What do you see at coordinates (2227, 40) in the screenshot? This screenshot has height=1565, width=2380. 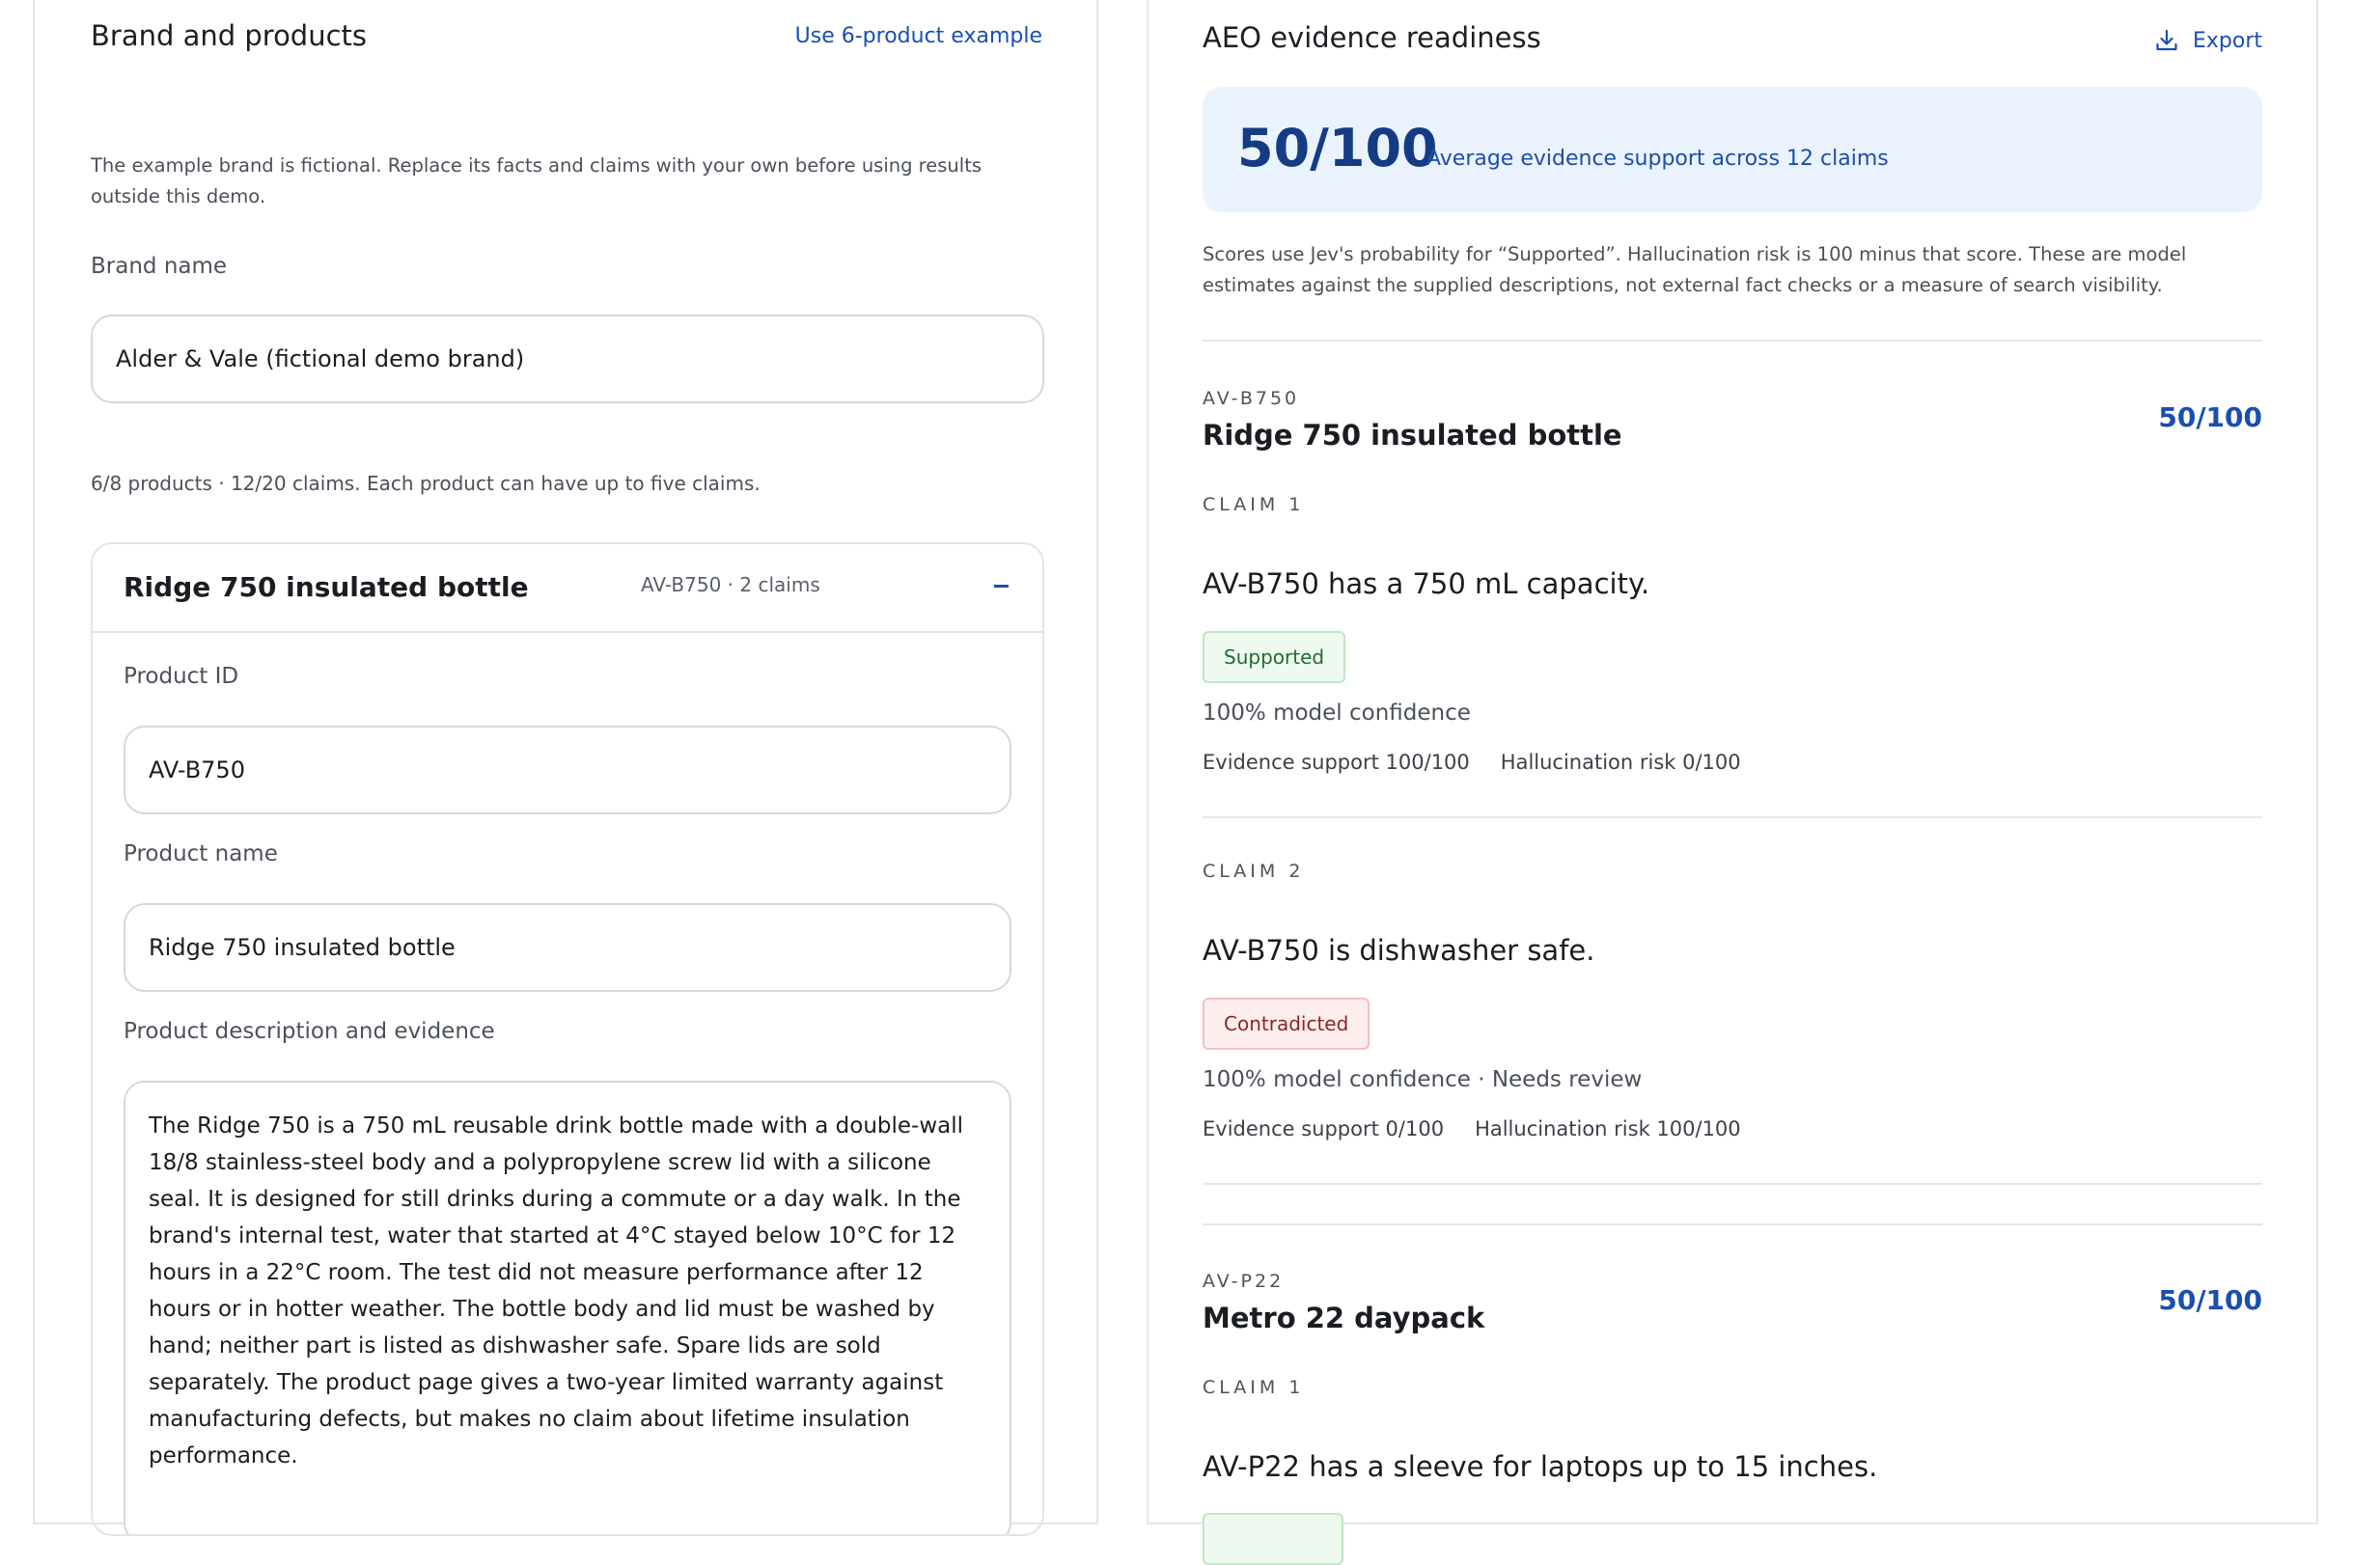 I see `export-label: Export` at bounding box center [2227, 40].